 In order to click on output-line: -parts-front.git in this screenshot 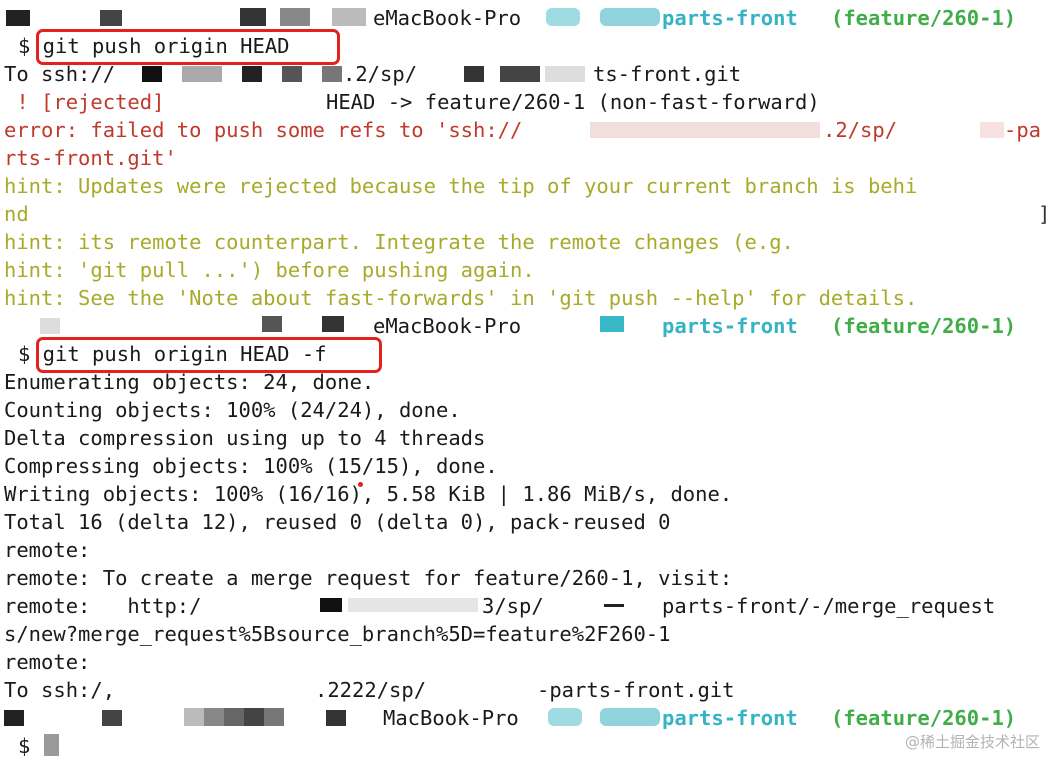, I will do `click(636, 690)`.